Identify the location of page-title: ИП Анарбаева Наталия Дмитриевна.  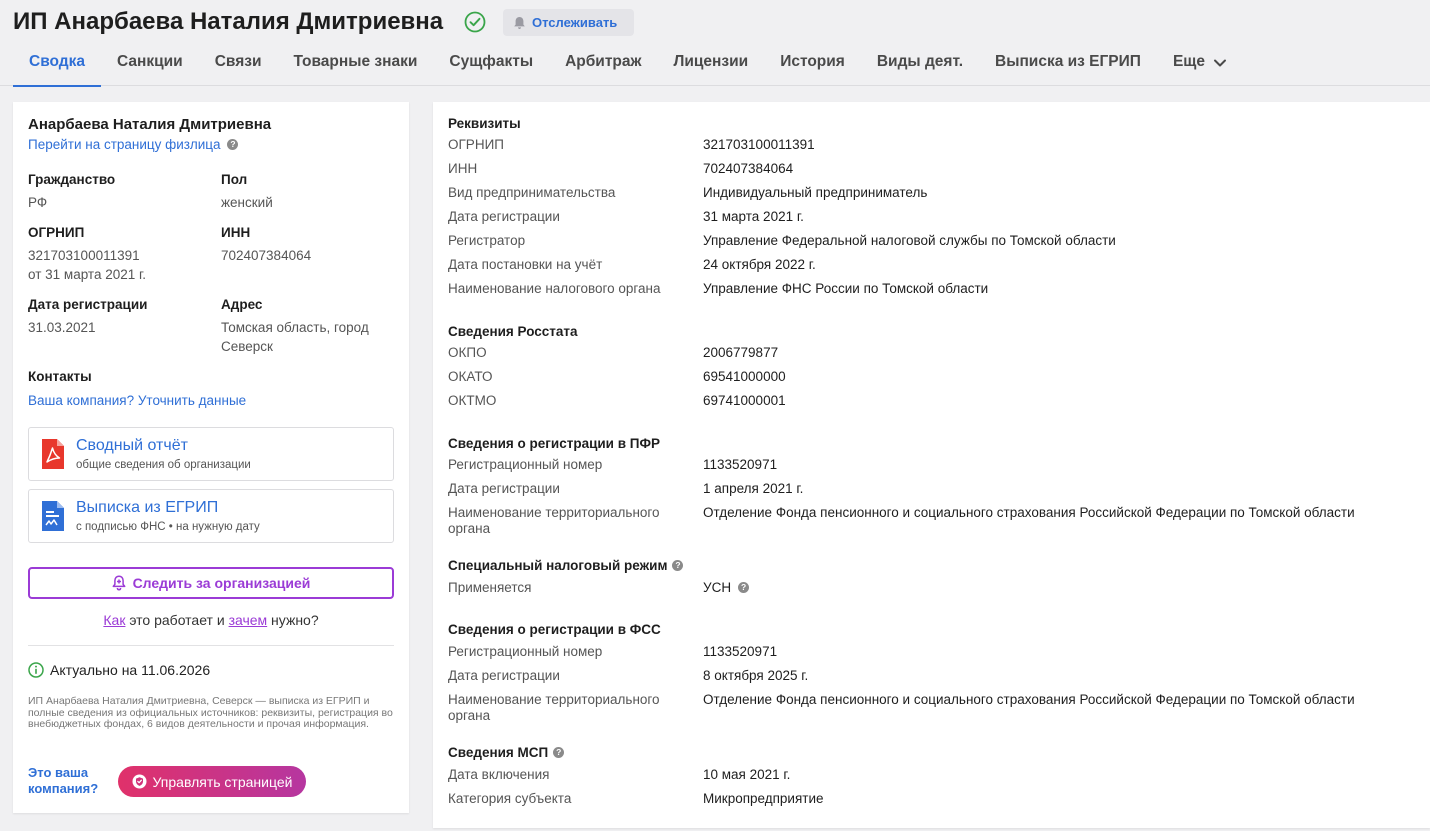
(228, 21).